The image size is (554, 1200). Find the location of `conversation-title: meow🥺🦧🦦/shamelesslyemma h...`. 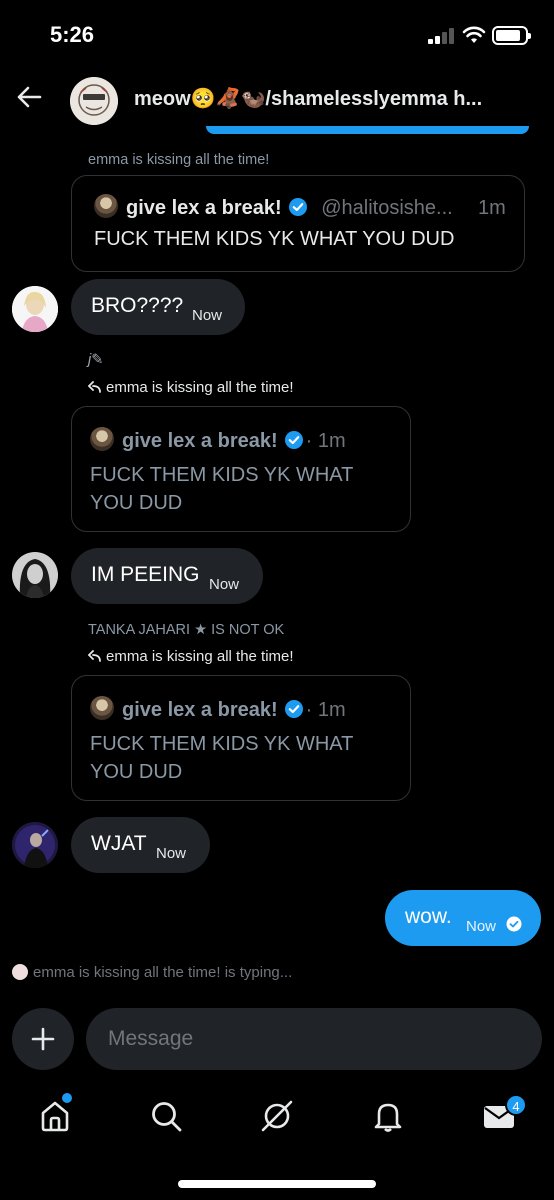

conversation-title: meow🥺🦧🦦/shamelesslyemma h... is located at coordinates (329, 98).